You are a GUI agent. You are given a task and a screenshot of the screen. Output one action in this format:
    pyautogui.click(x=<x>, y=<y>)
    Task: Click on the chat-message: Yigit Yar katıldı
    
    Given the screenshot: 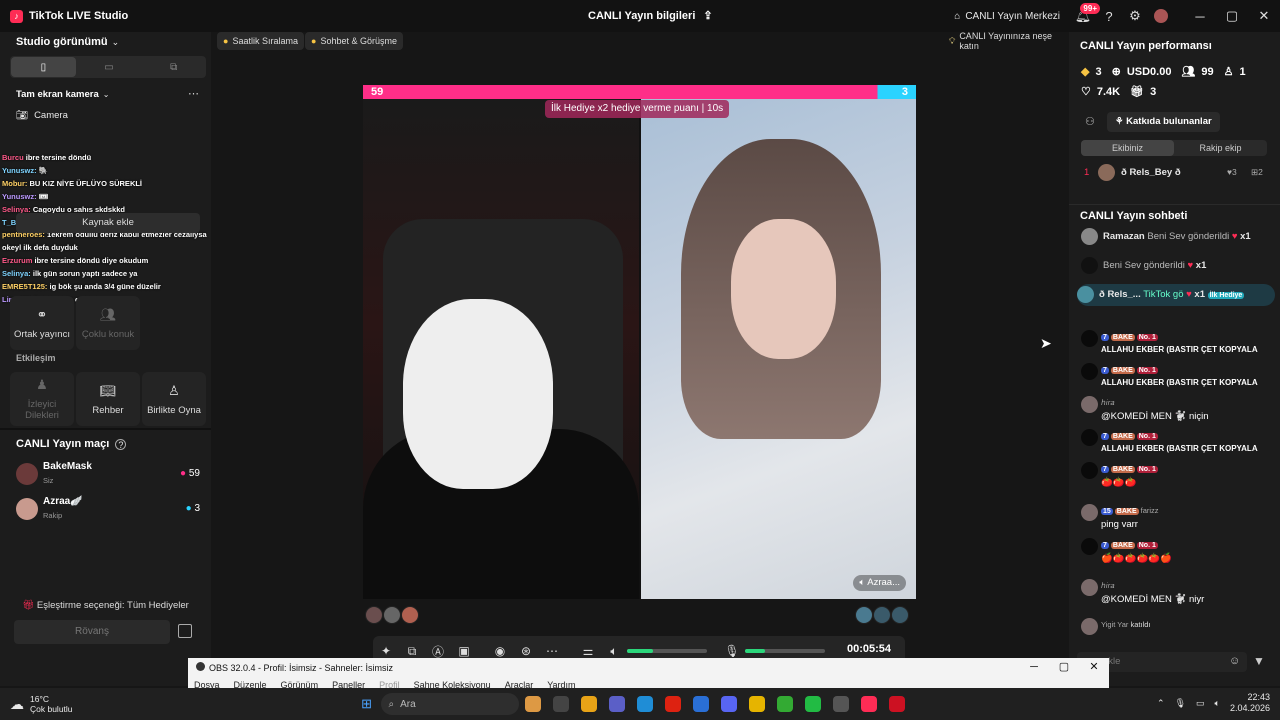 What is the action you would take?
    pyautogui.click(x=1178, y=633)
    